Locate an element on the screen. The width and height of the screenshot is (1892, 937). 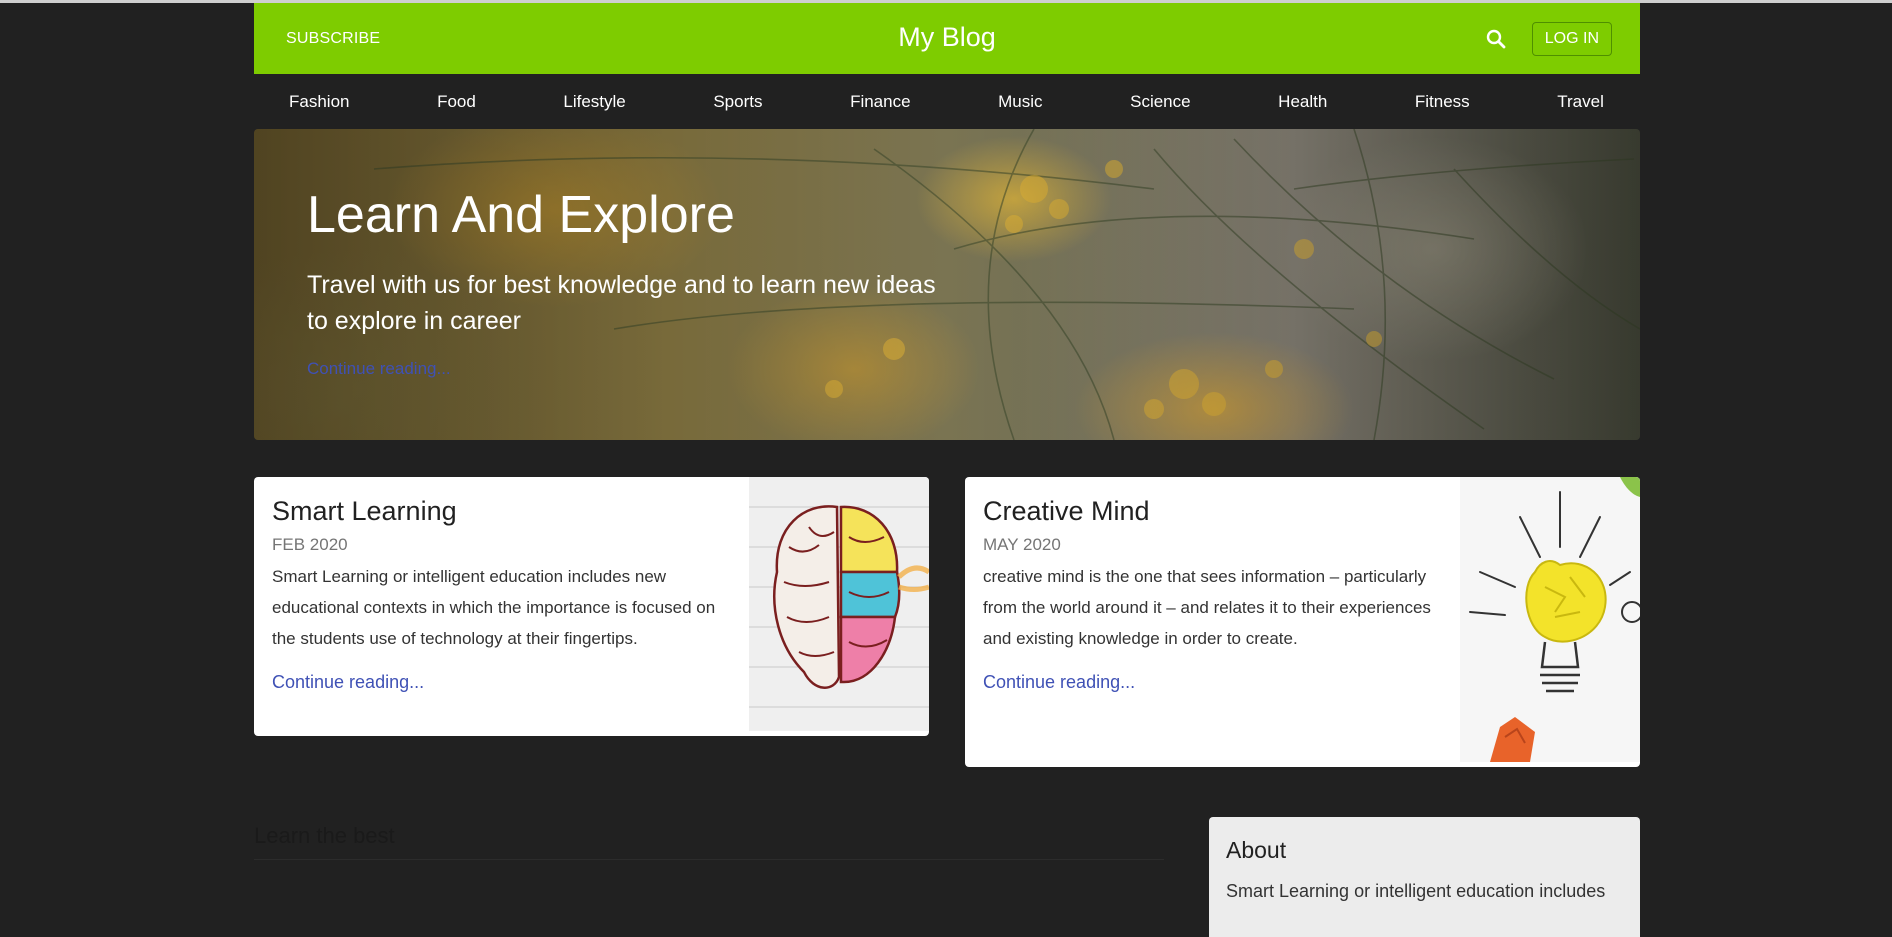
nav-item-science: Science is located at coordinates (1160, 102).